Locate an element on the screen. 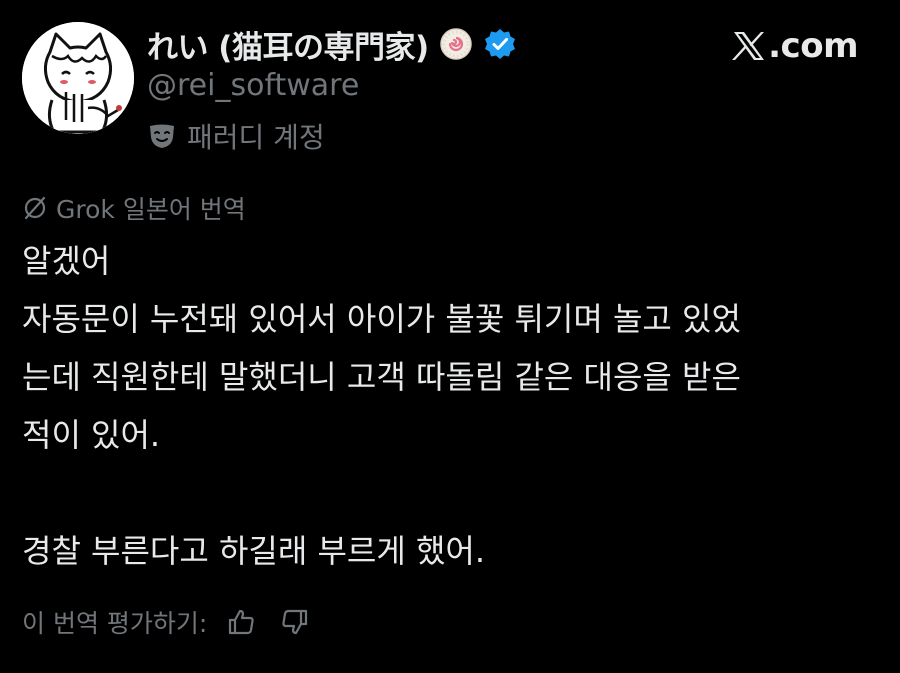 This screenshot has height=673, width=900. grok-icon is located at coordinates (35, 208).